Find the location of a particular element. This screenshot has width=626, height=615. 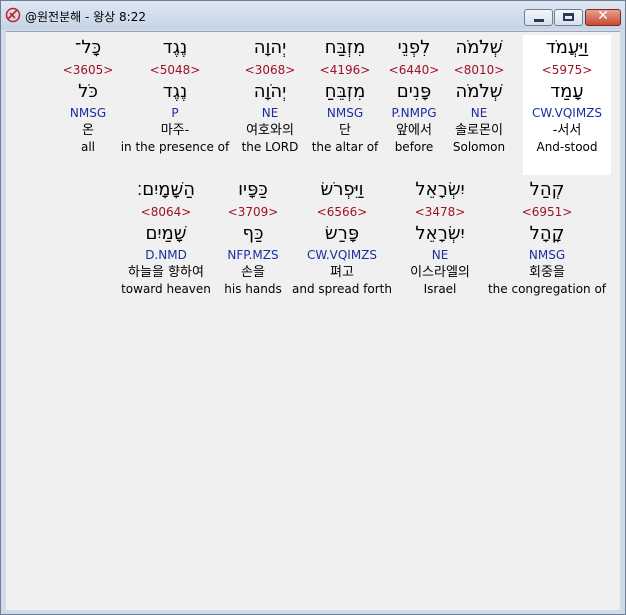

close-icon: ✕ is located at coordinates (603, 16).